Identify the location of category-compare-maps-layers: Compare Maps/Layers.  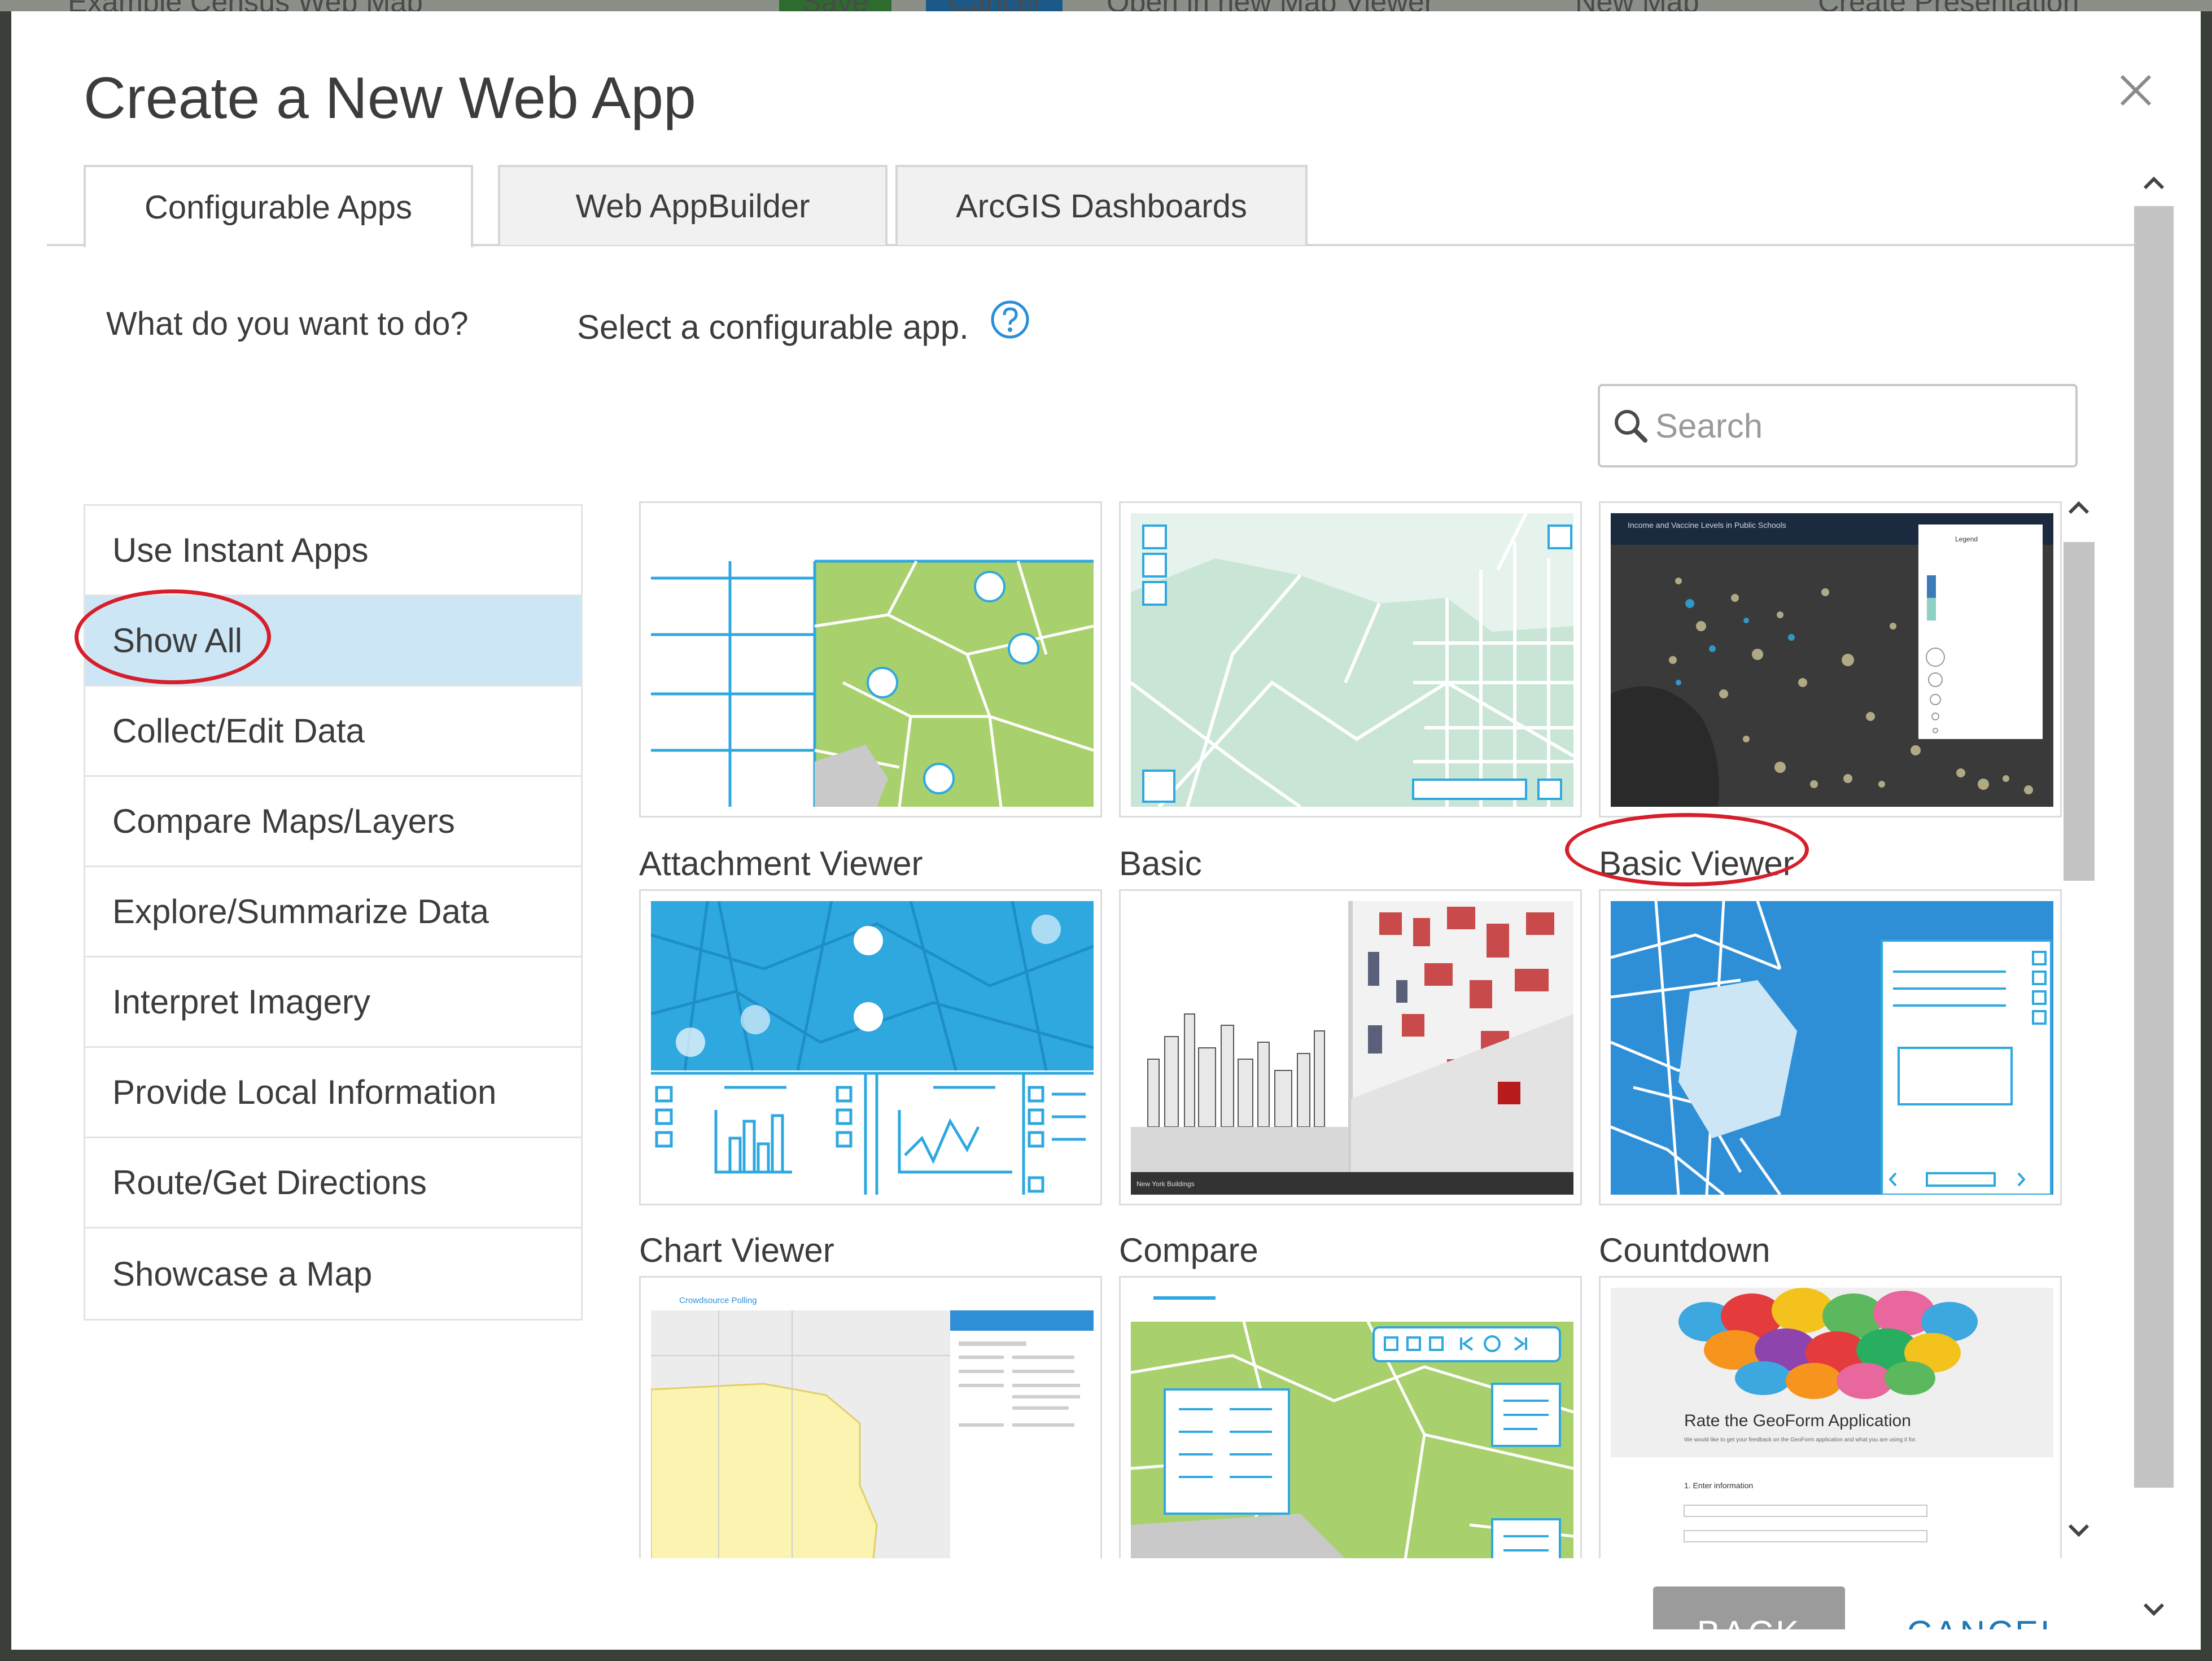
(333, 822).